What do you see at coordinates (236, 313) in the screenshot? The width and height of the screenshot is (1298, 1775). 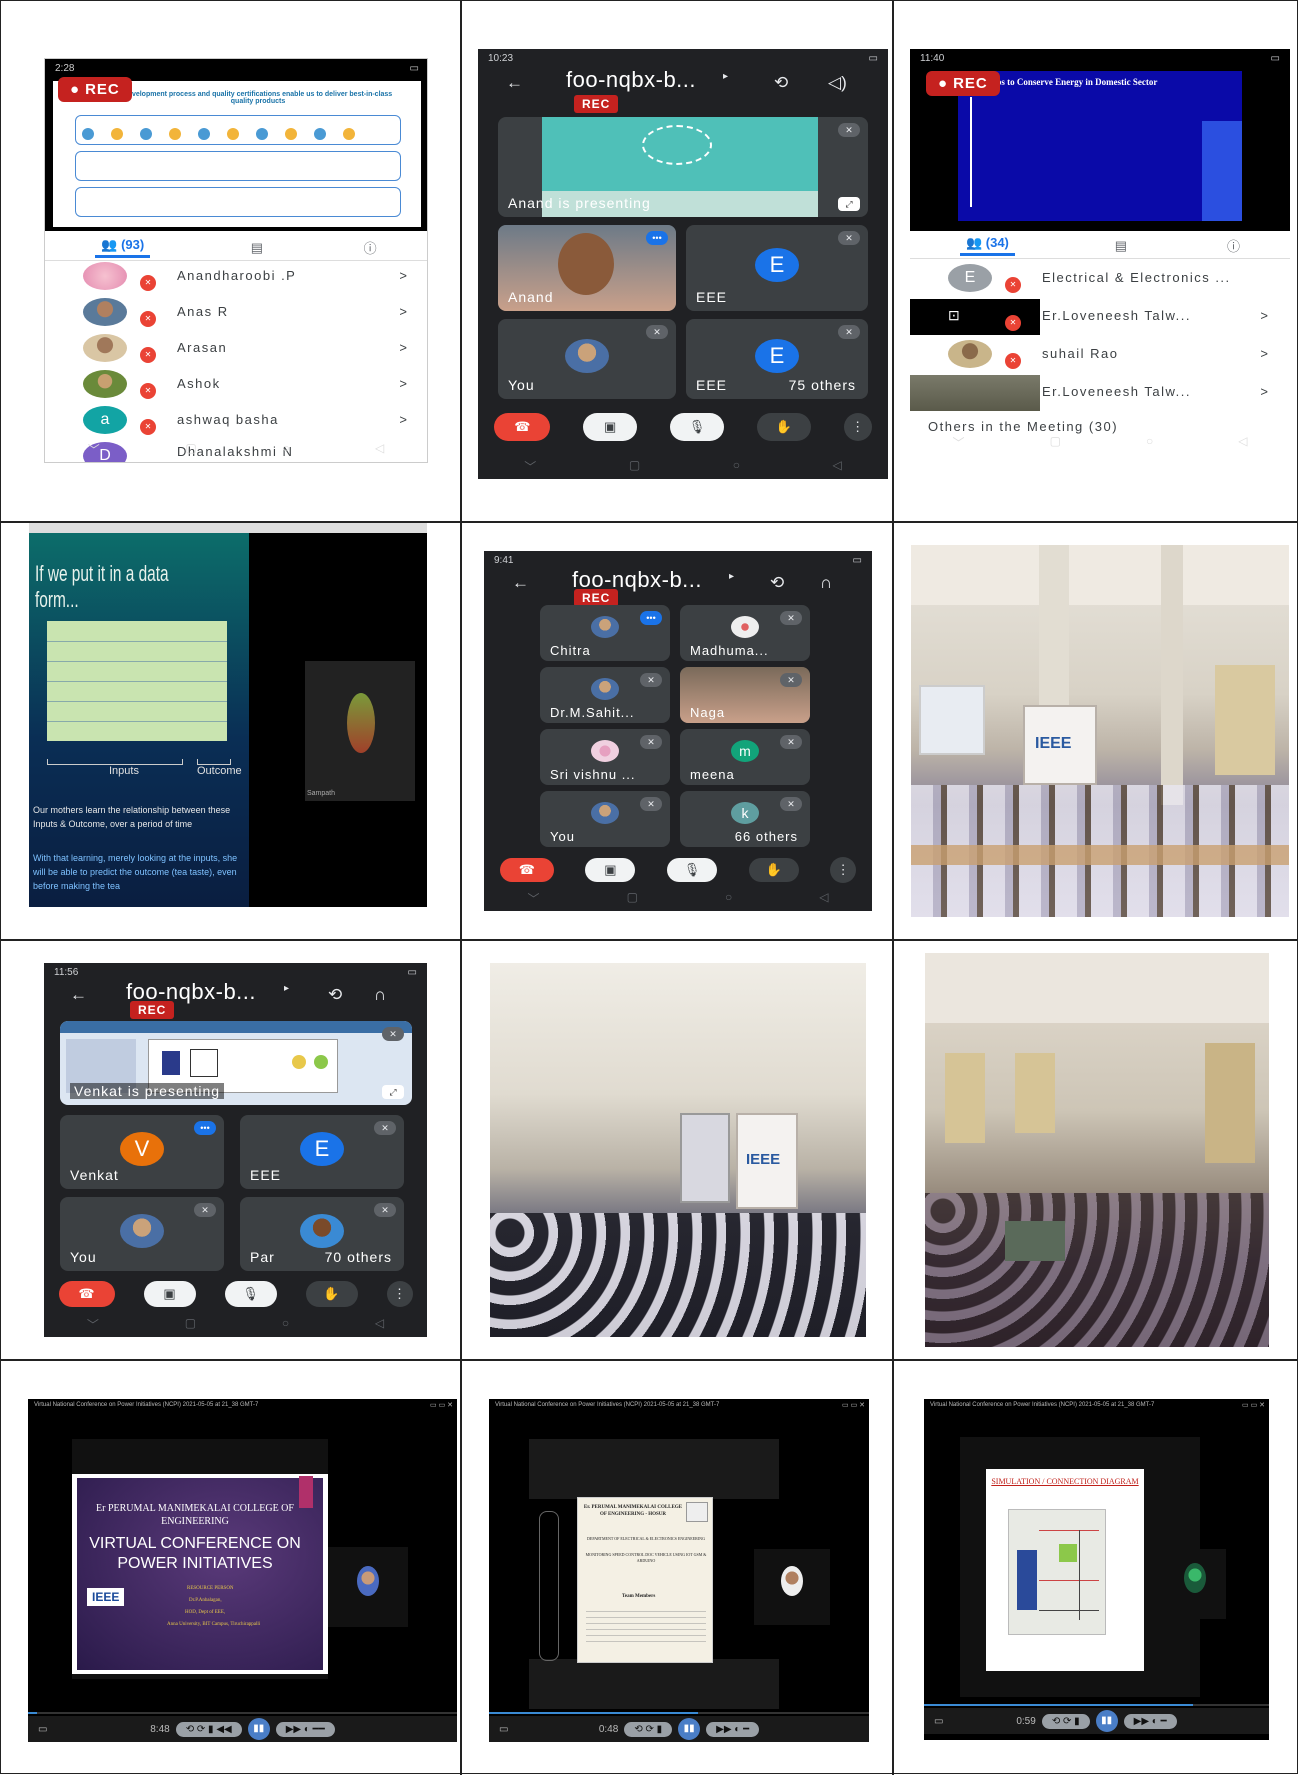 I see `participant-row: ✕ Anas R >` at bounding box center [236, 313].